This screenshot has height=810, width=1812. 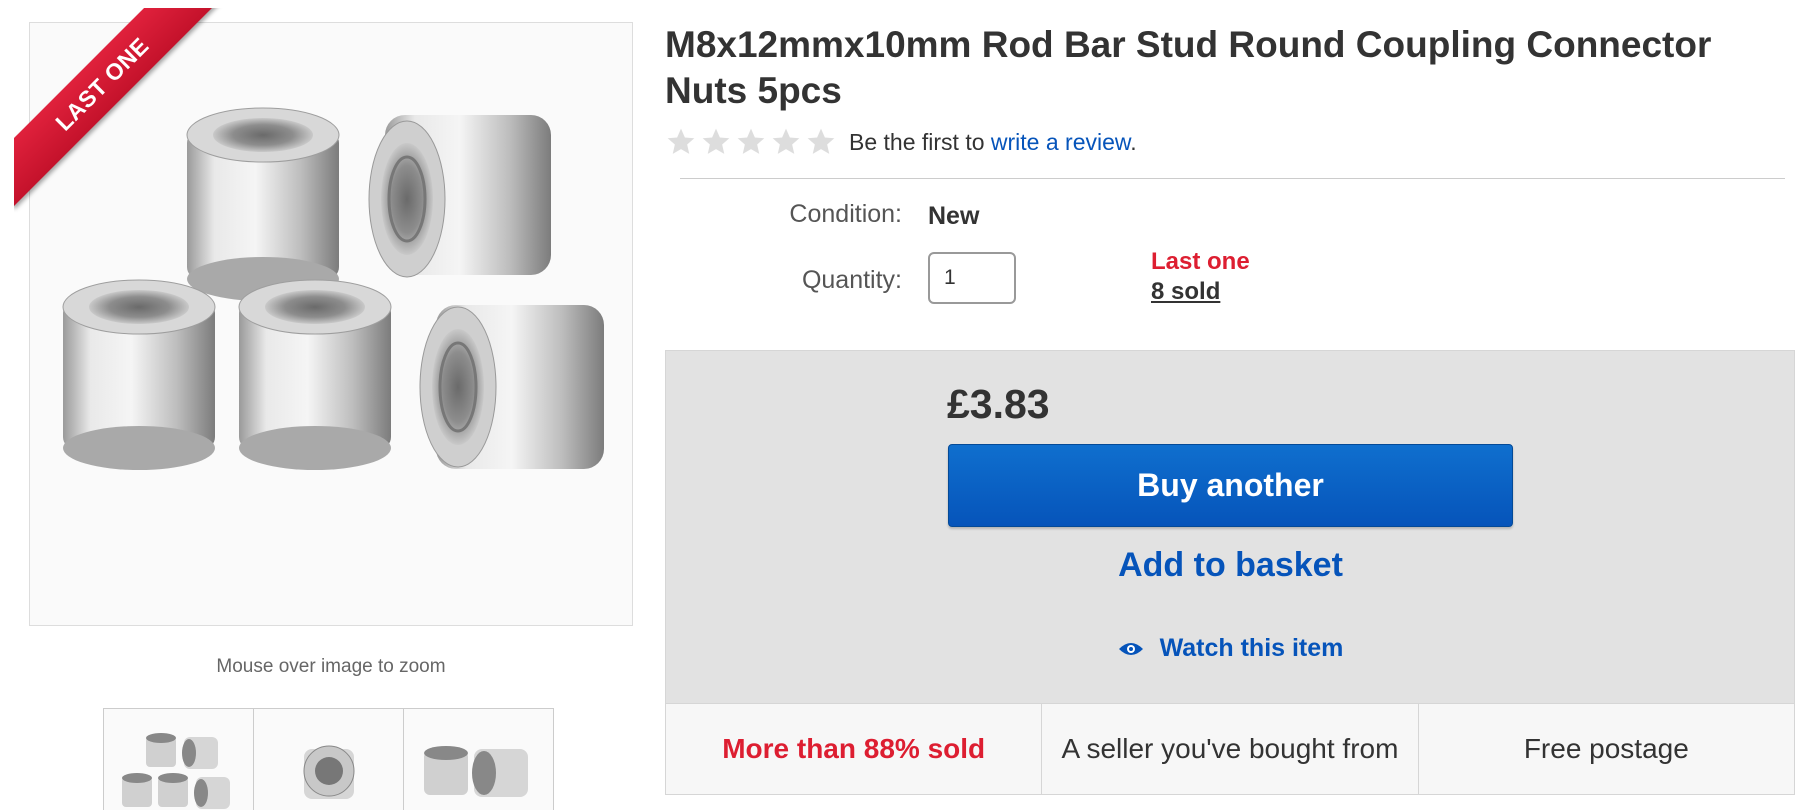 I want to click on price: £3.83, so click(x=998, y=404).